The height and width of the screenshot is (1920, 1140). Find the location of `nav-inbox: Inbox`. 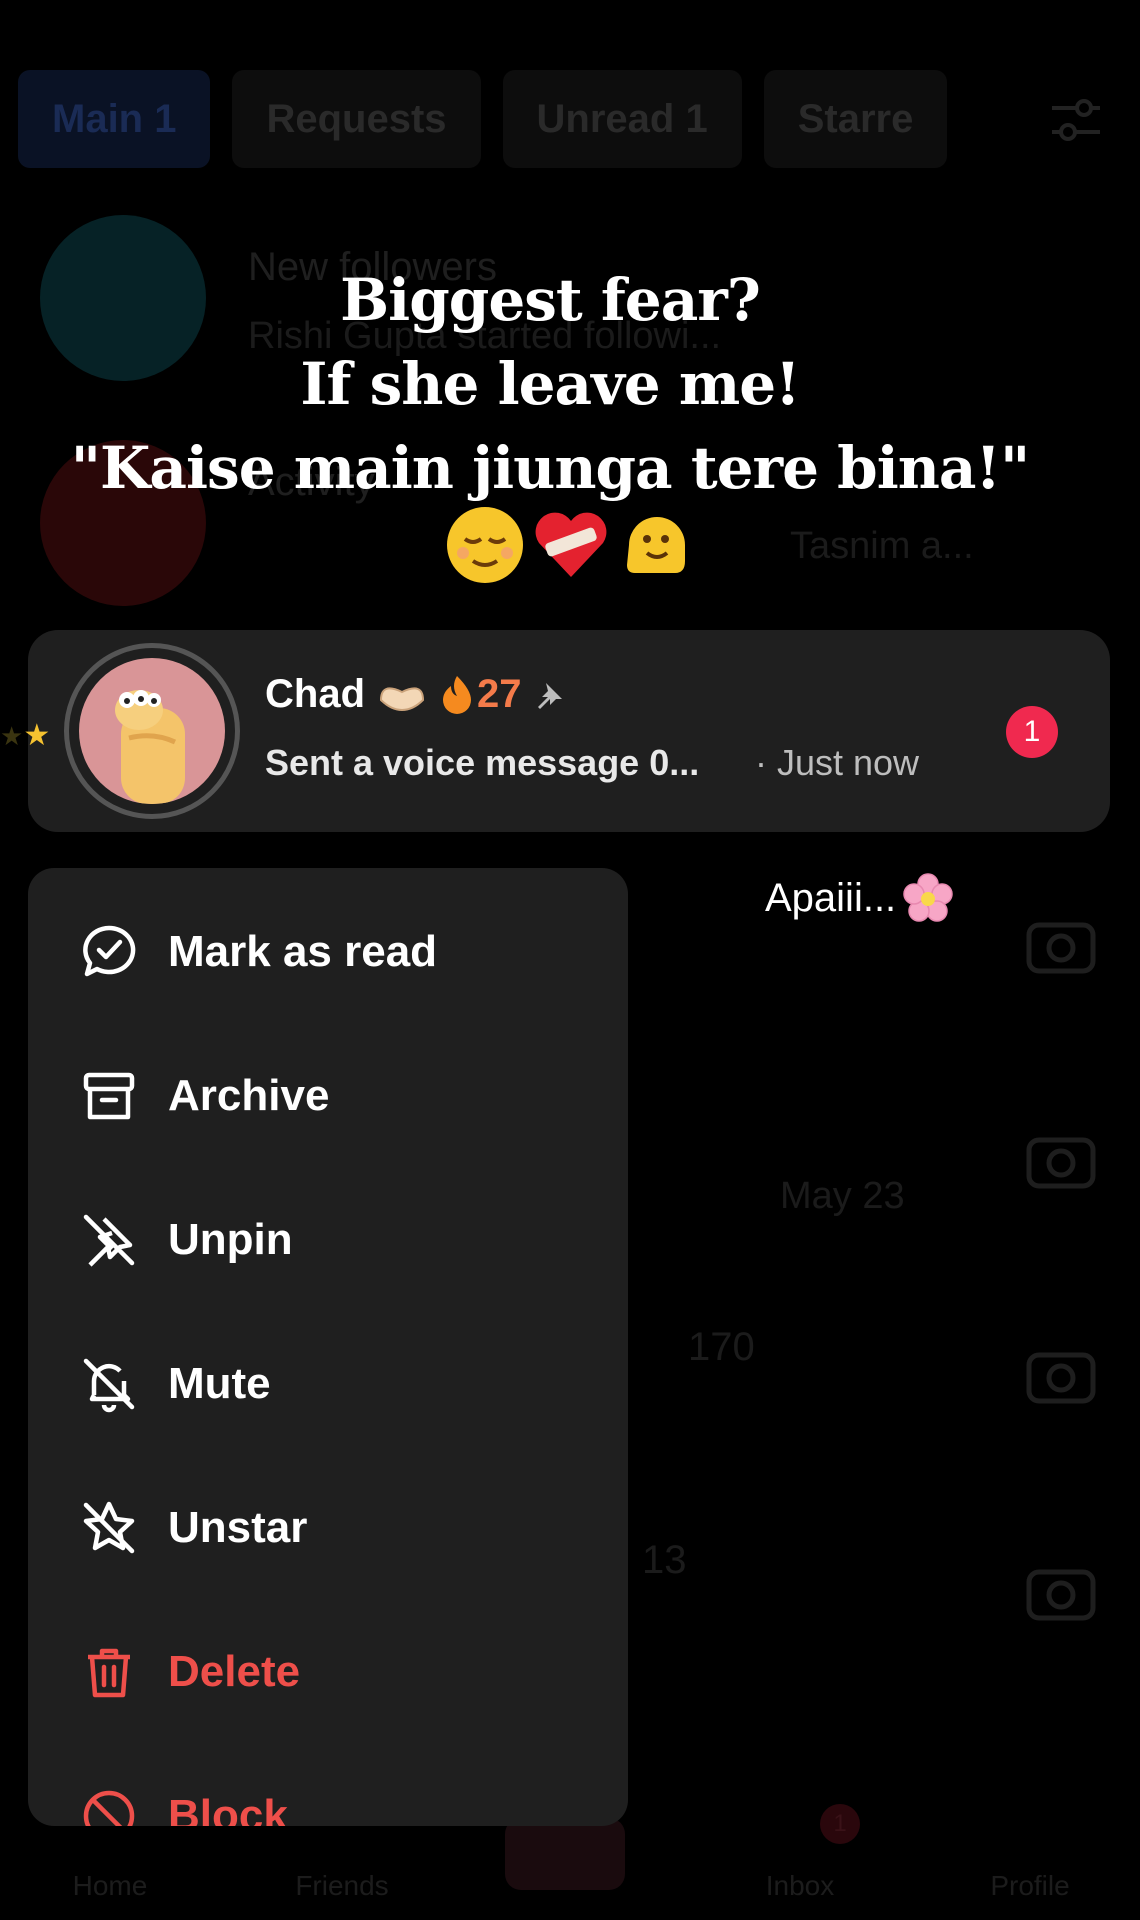

nav-inbox: Inbox is located at coordinates (800, 1886).